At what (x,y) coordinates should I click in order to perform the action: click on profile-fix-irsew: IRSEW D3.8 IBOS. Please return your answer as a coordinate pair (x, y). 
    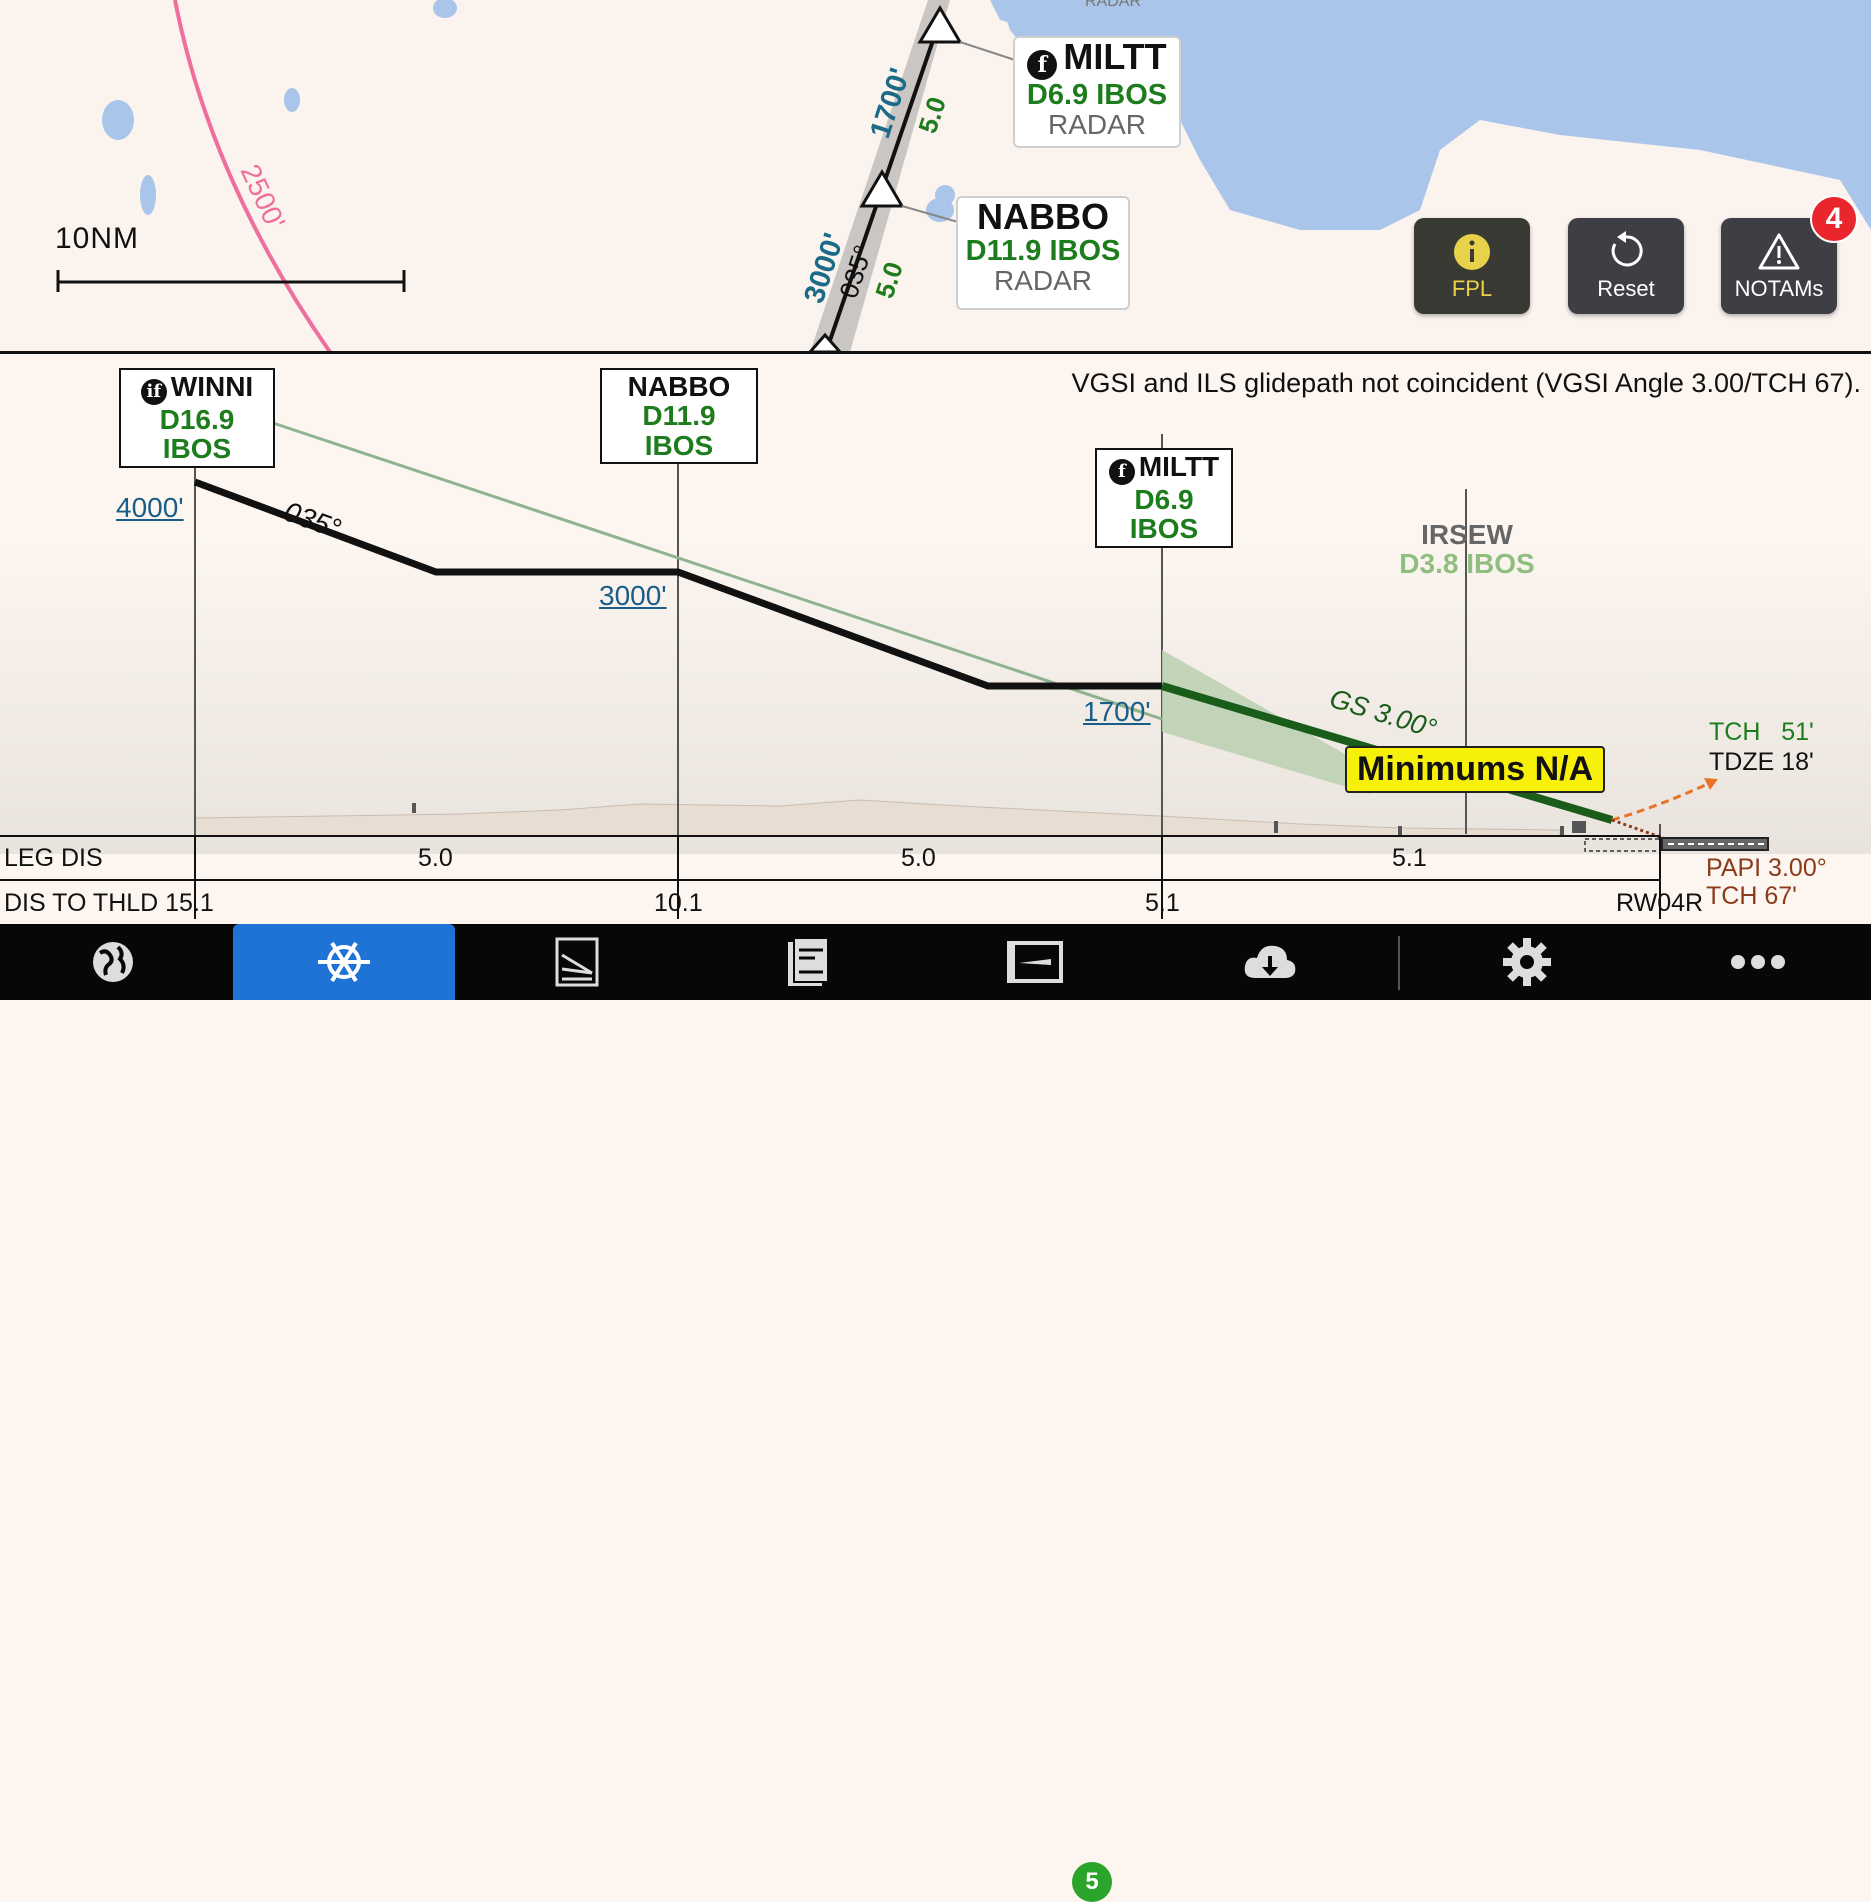
    Looking at the image, I should click on (1467, 549).